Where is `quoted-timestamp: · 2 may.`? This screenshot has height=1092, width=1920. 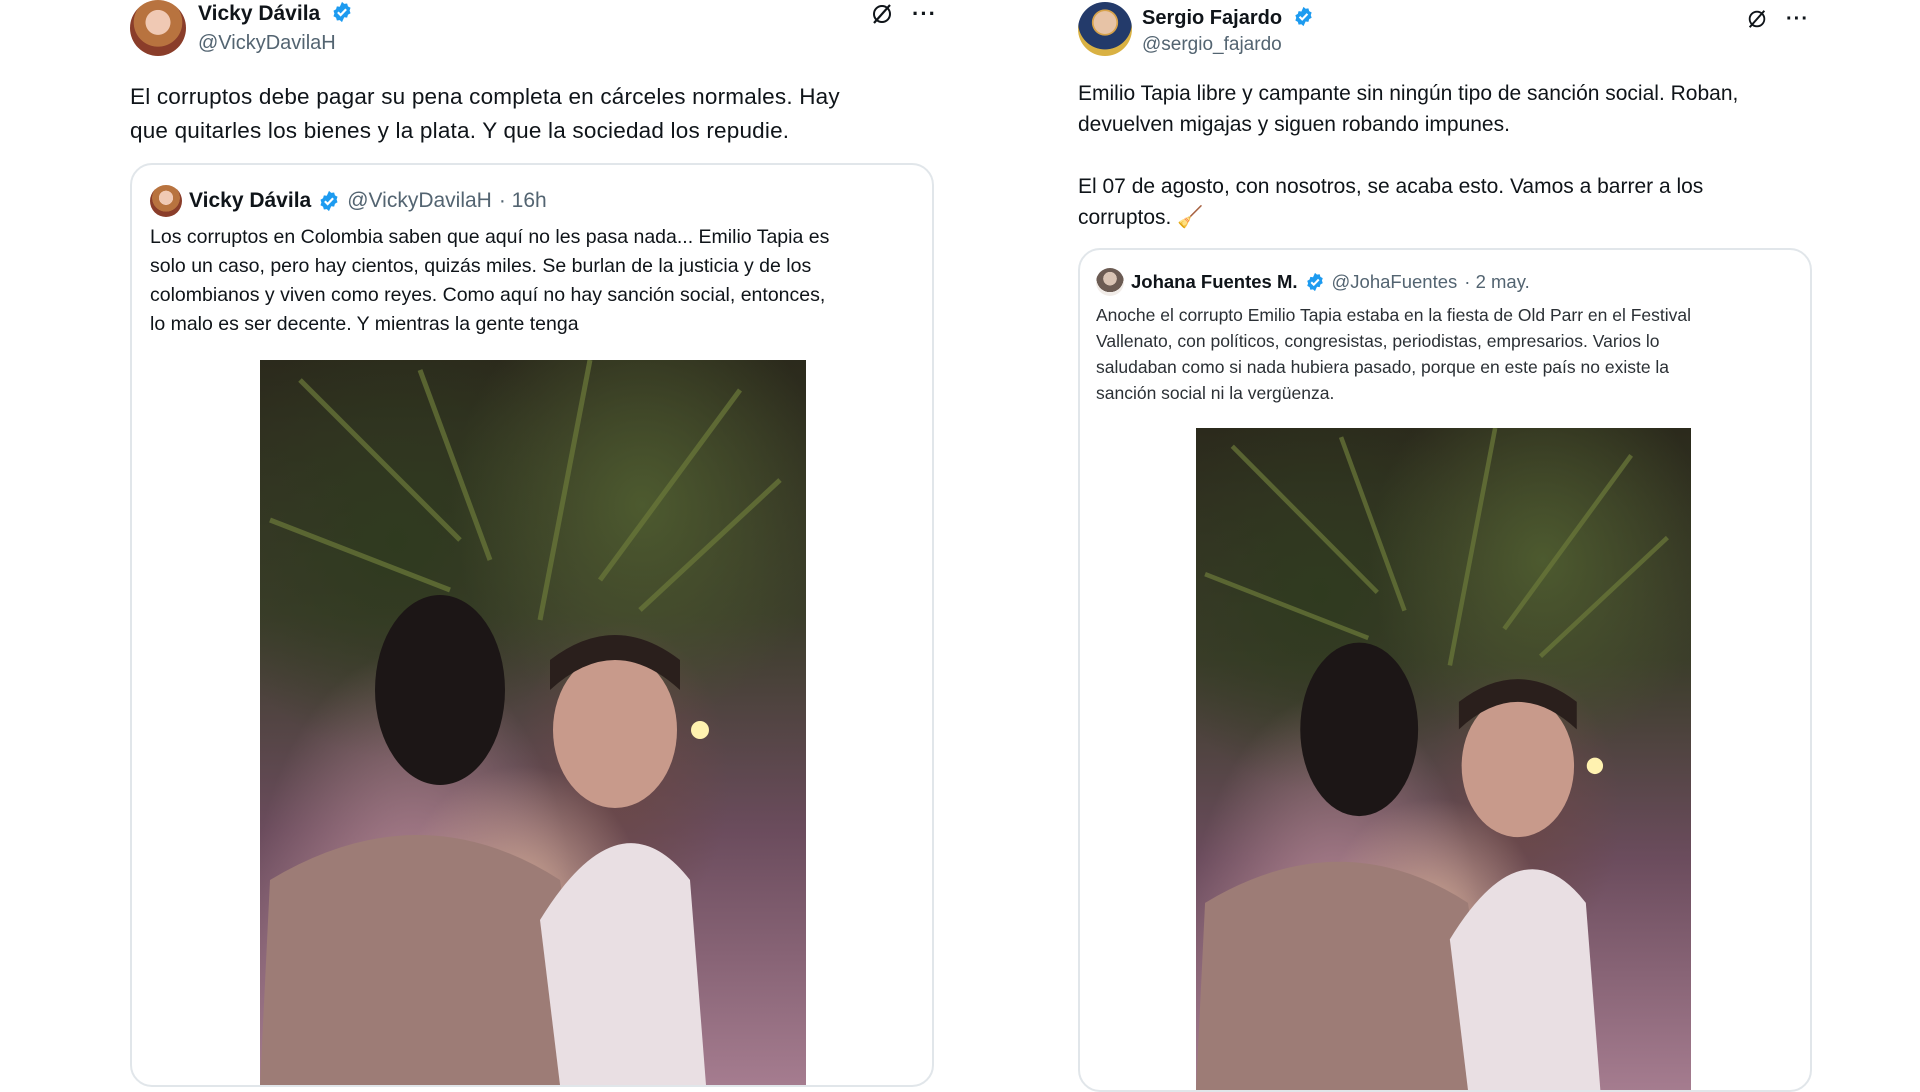 quoted-timestamp: · 2 may. is located at coordinates (1497, 281).